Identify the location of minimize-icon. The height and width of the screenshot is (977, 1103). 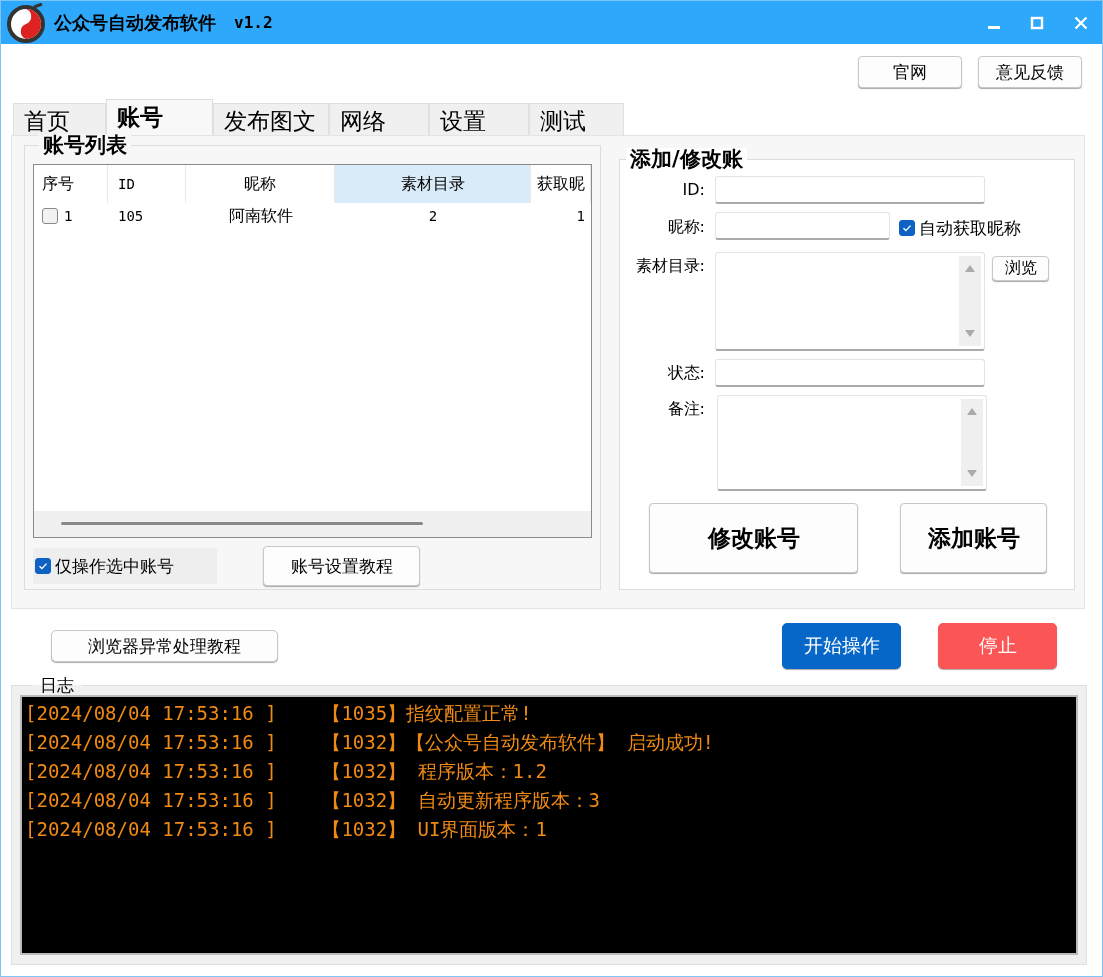
(994, 27).